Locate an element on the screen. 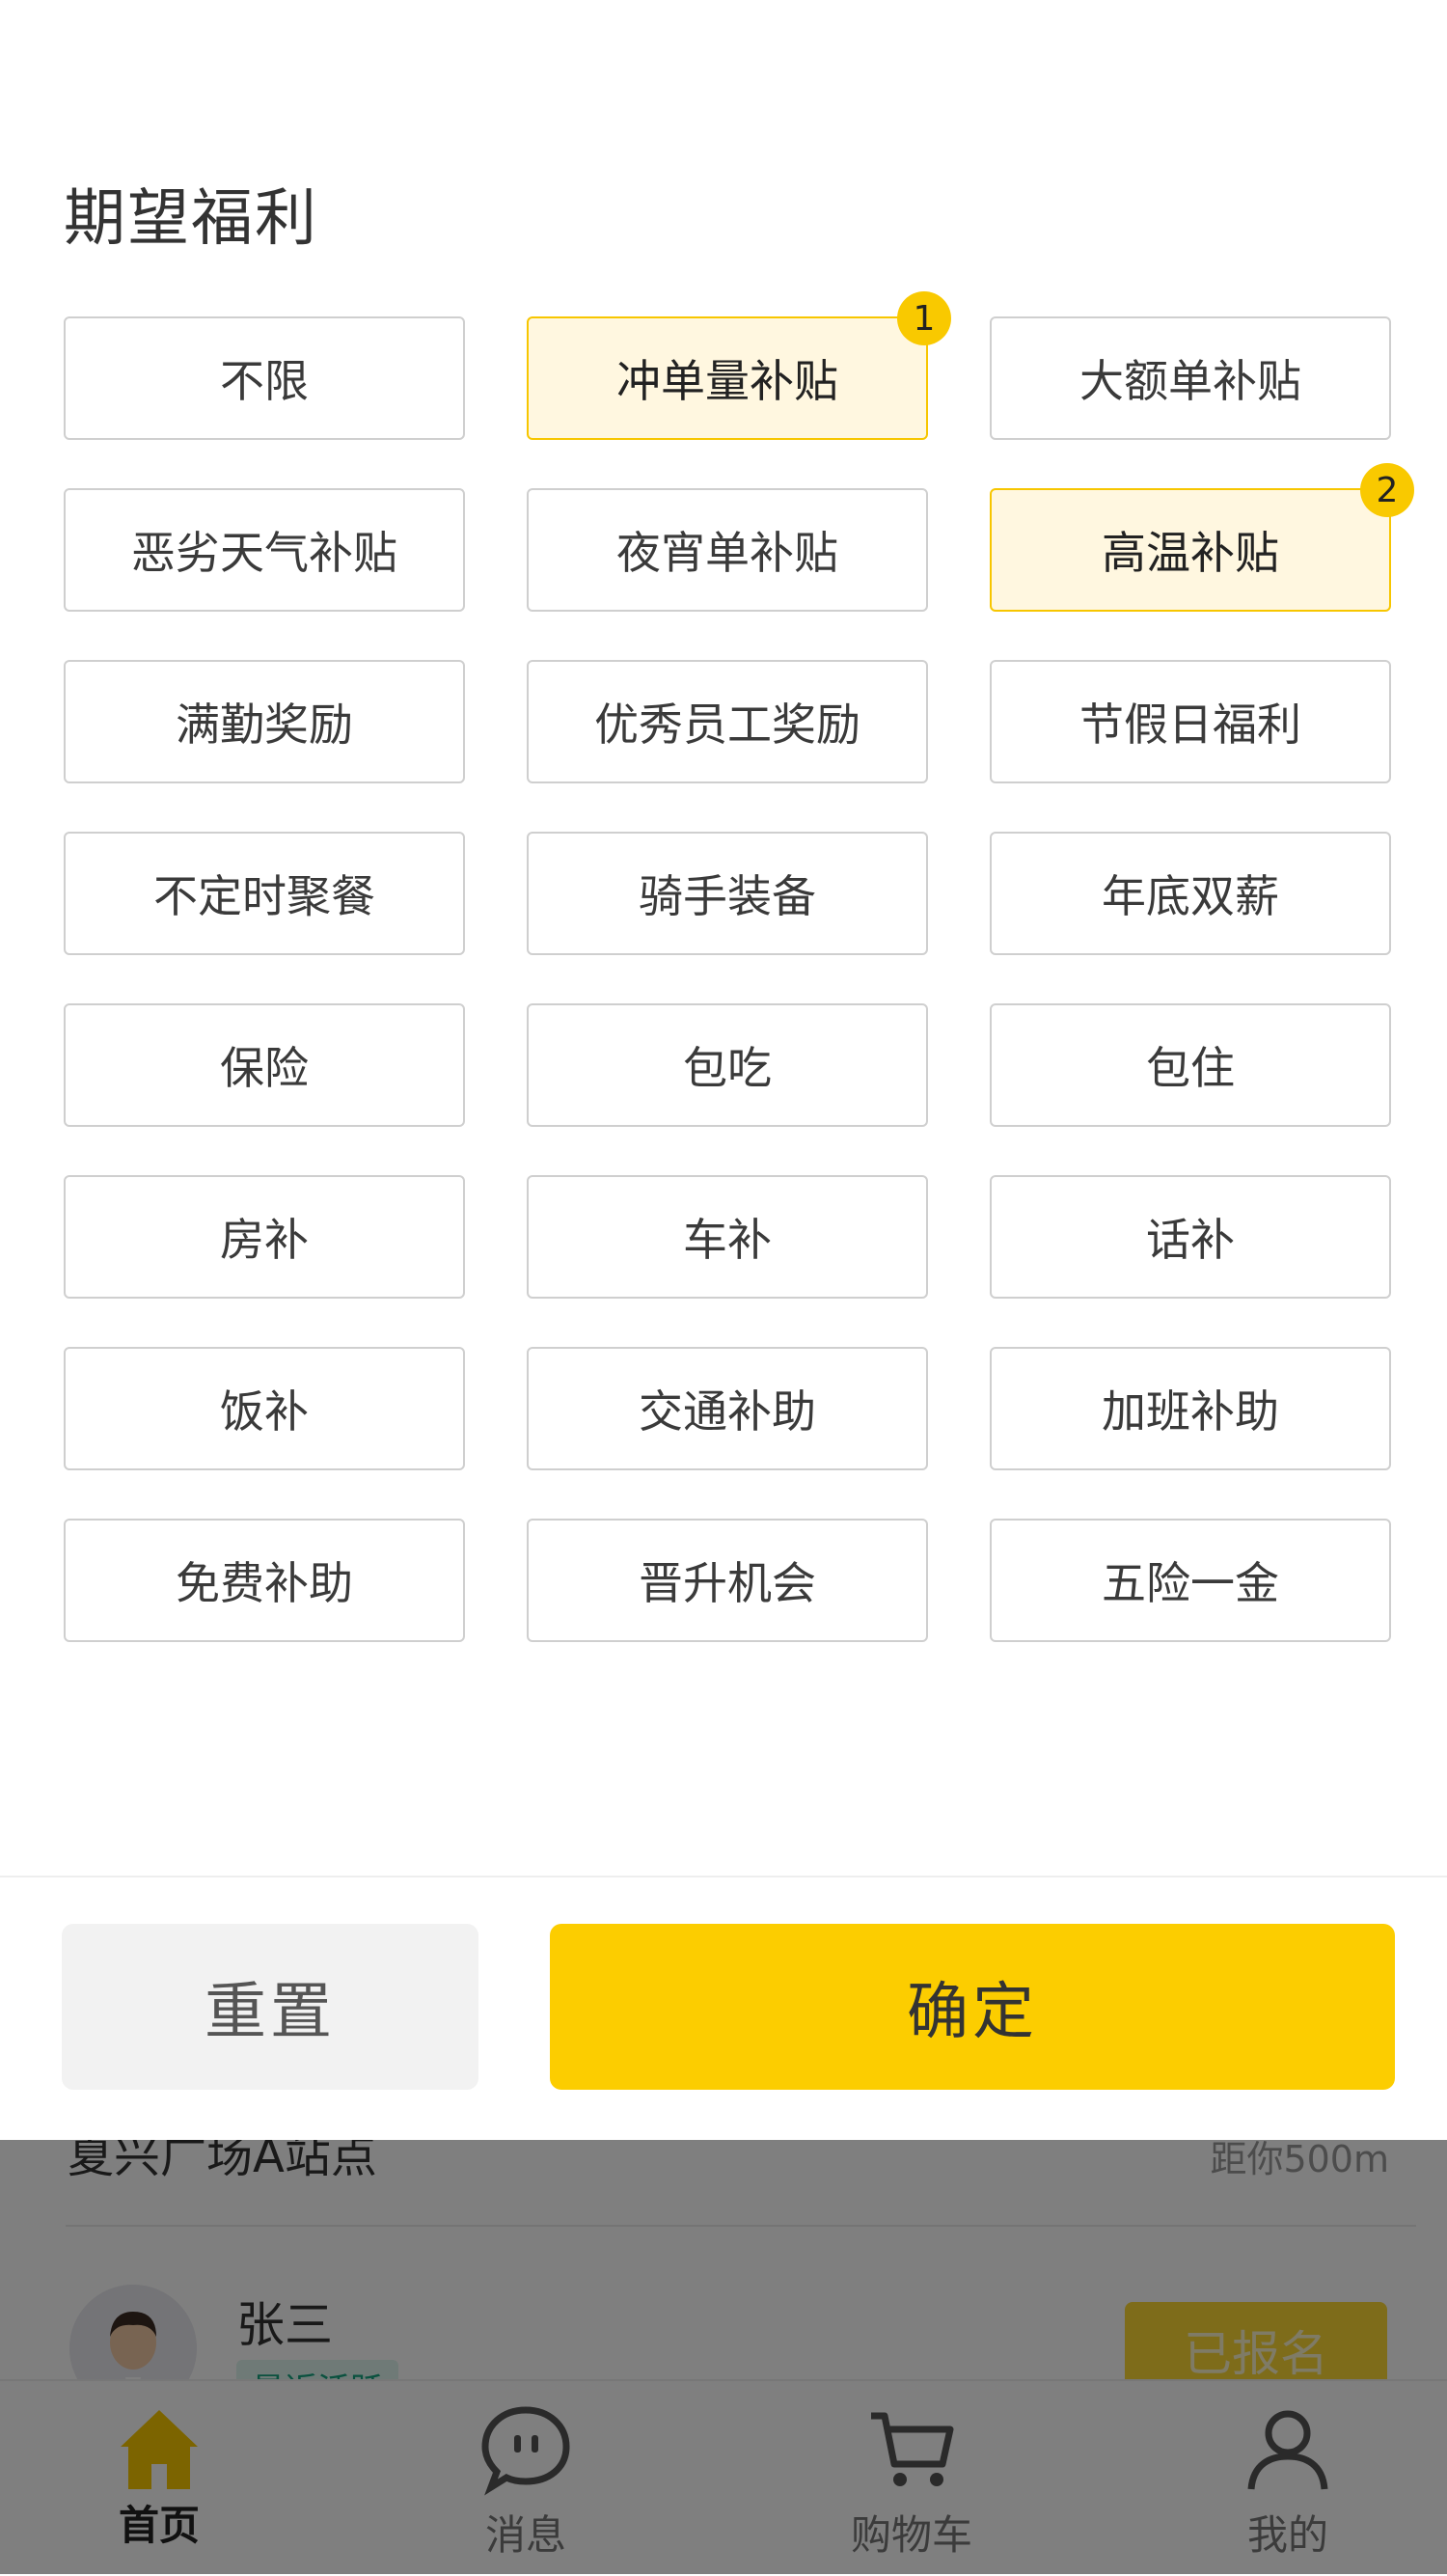 This screenshot has width=1447, height=2576. sheet-title: 期望福利 is located at coordinates (191, 219).